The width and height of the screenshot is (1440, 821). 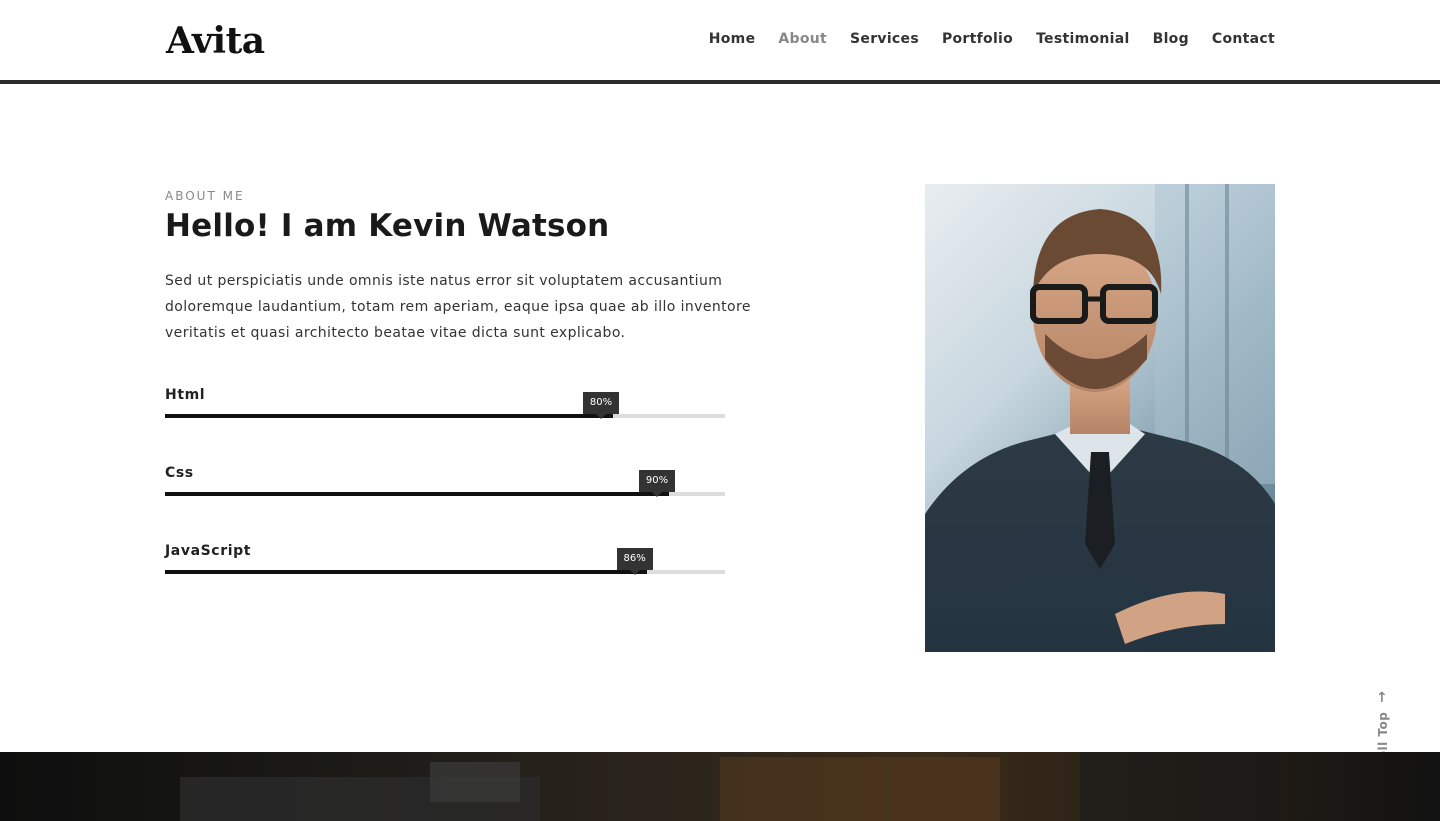 I want to click on profile-photo, so click(x=1100, y=418).